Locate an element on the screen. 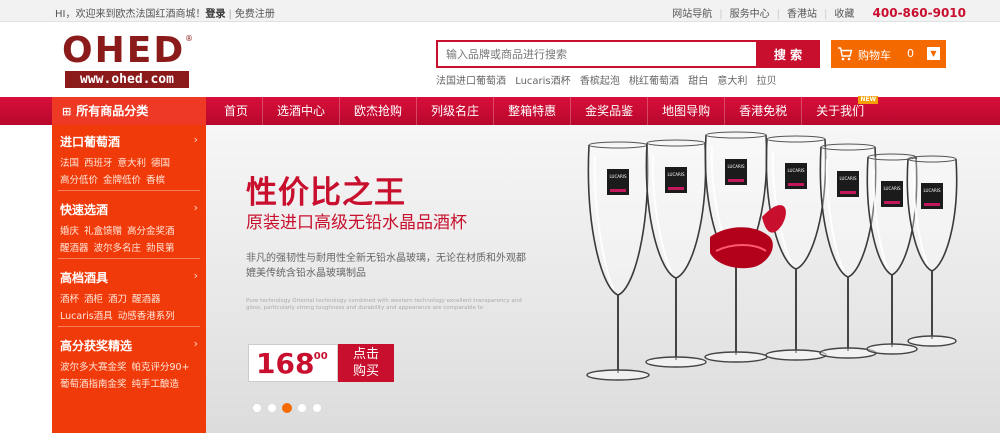  hot-keyword: 法国进口葡萄酒 is located at coordinates (471, 81).